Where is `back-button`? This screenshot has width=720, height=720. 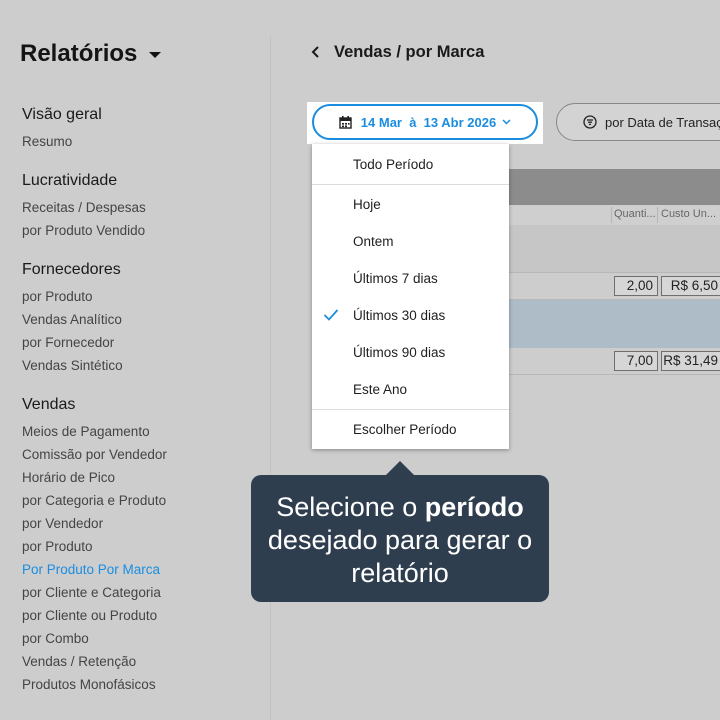 back-button is located at coordinates (318, 52).